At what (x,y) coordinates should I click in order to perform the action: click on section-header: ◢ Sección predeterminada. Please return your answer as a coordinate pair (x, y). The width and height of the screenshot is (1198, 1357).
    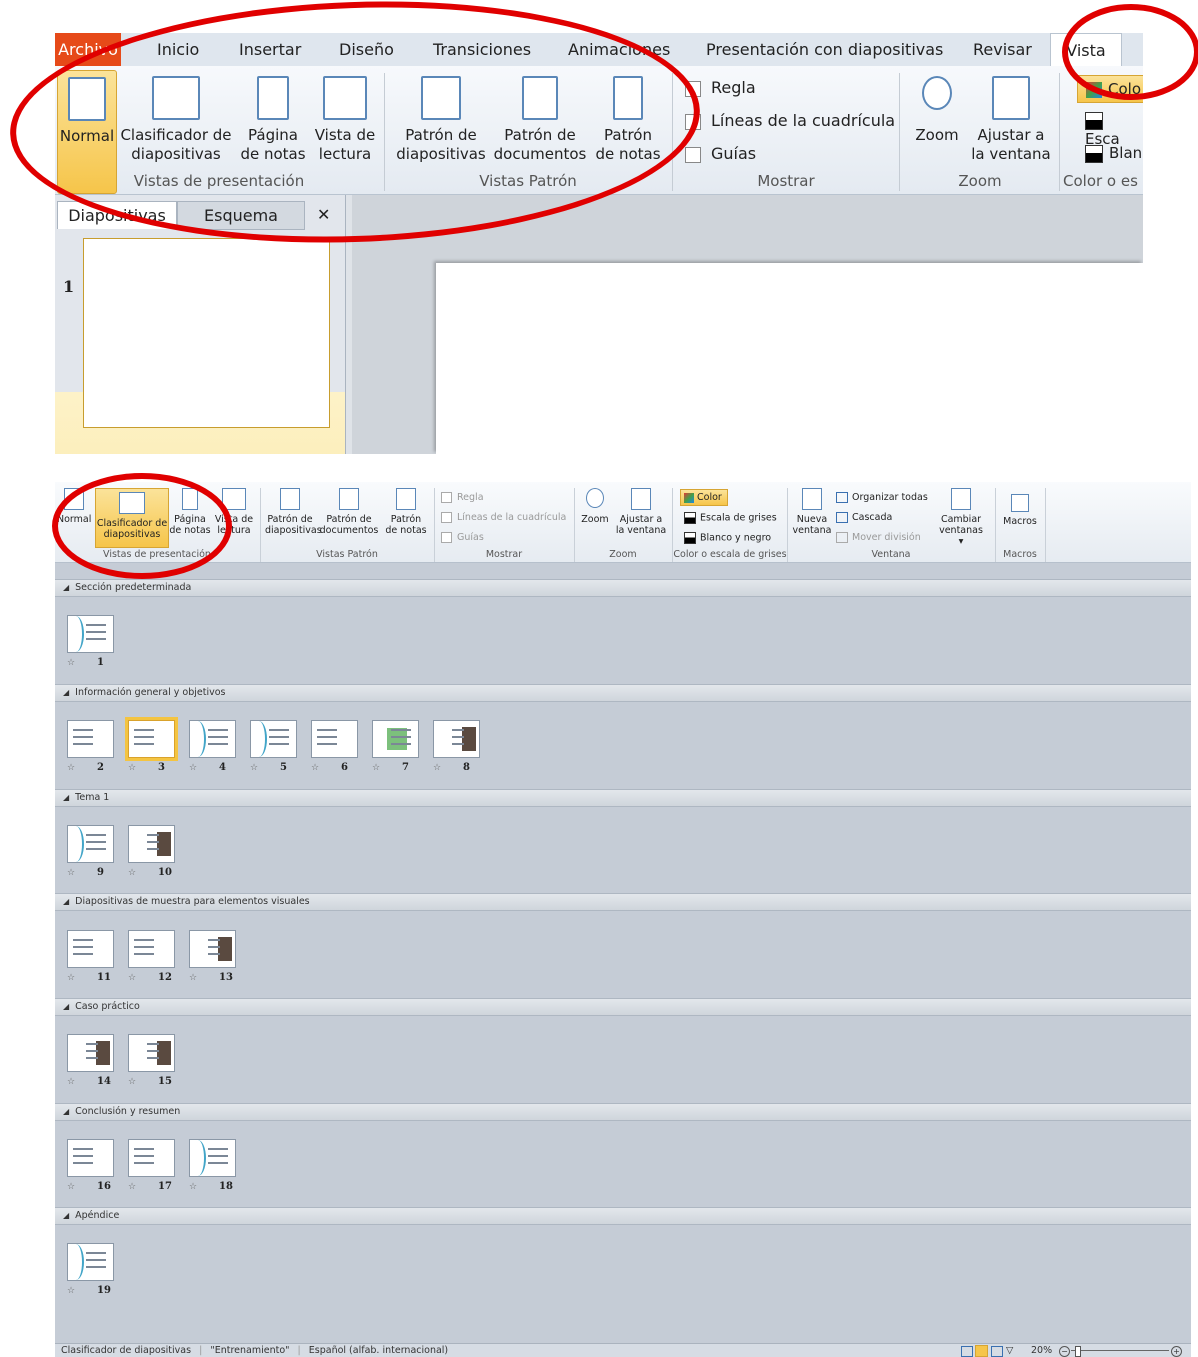
    Looking at the image, I should click on (623, 588).